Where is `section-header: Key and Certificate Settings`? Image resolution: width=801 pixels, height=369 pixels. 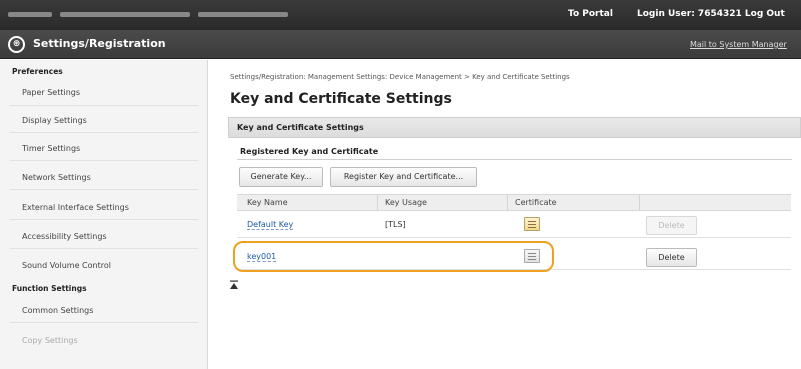
section-header: Key and Certificate Settings is located at coordinates (514, 127).